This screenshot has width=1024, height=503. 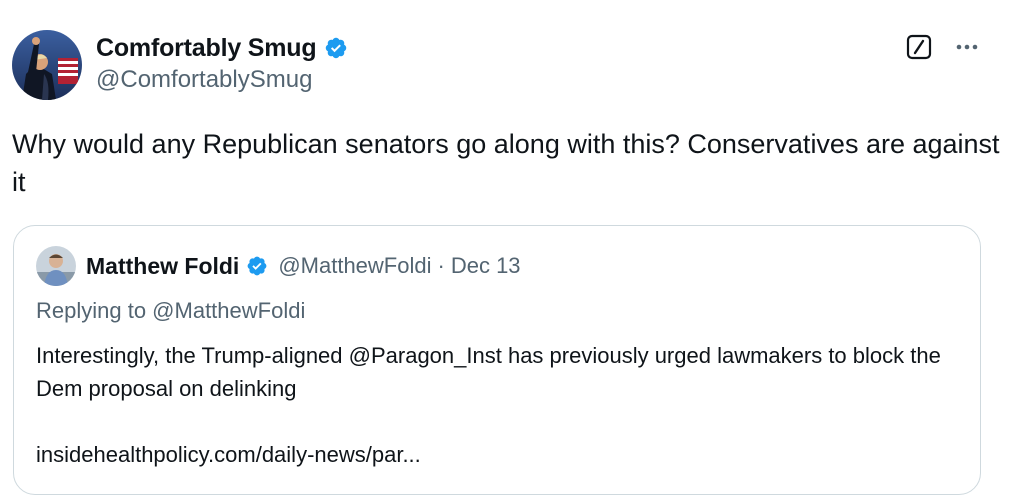 What do you see at coordinates (919, 47) in the screenshot?
I see `grok-icon` at bounding box center [919, 47].